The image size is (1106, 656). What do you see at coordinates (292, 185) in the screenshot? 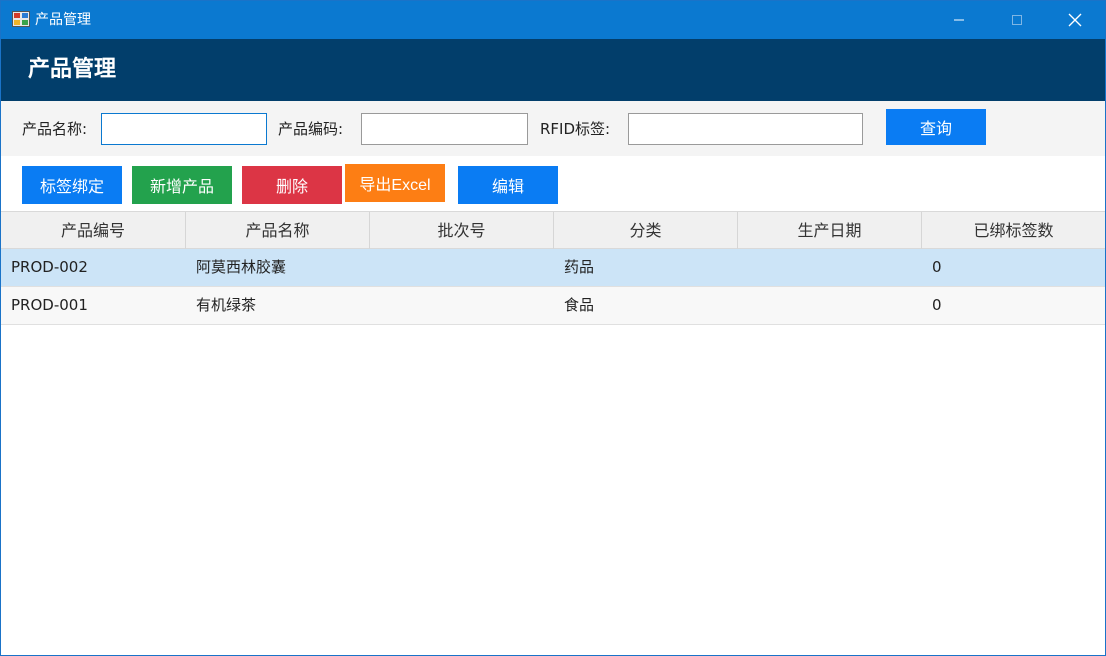
I see `delete-button: 删除` at bounding box center [292, 185].